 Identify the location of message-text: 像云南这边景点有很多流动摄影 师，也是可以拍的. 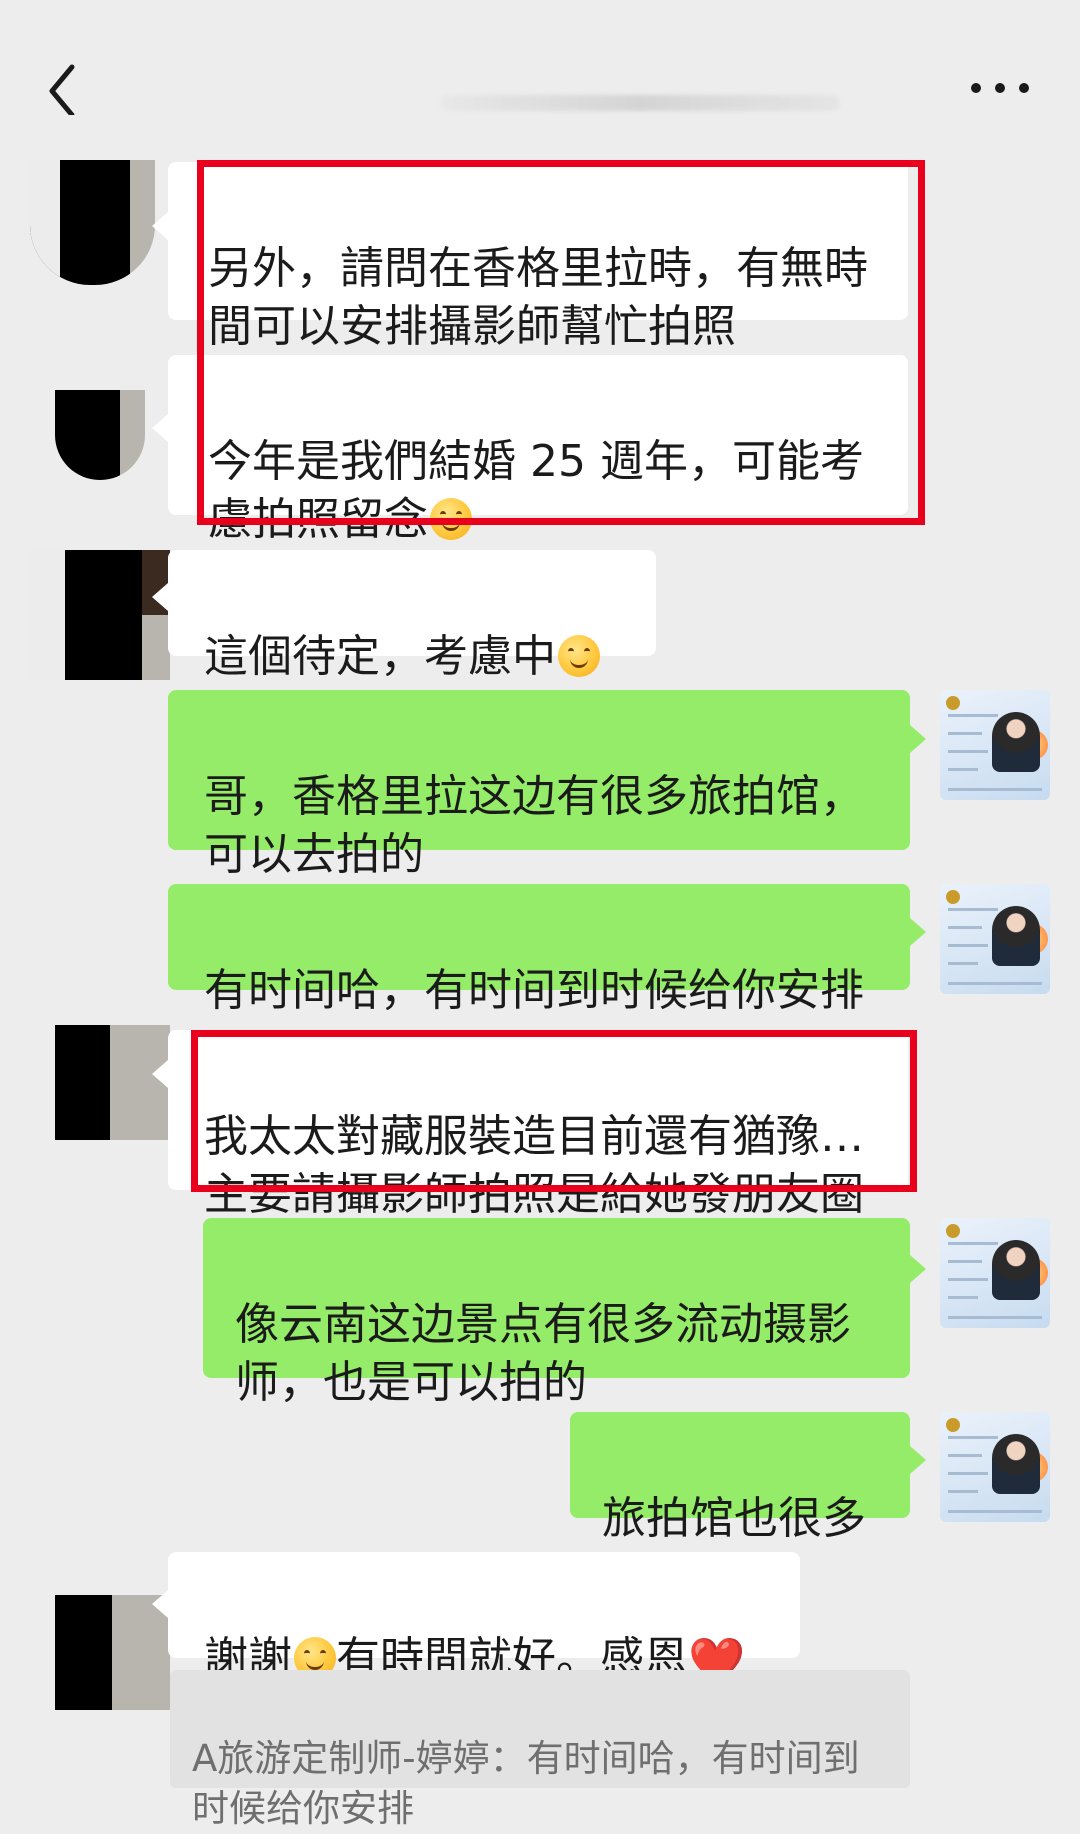
(543, 1353).